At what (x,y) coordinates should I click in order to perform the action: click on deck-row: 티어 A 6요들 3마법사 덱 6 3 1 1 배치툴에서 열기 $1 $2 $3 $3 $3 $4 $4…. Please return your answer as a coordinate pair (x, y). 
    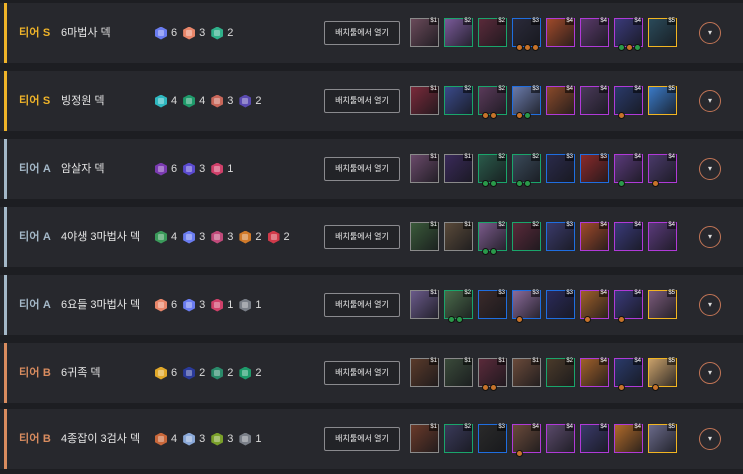
    Looking at the image, I should click on (371, 305).